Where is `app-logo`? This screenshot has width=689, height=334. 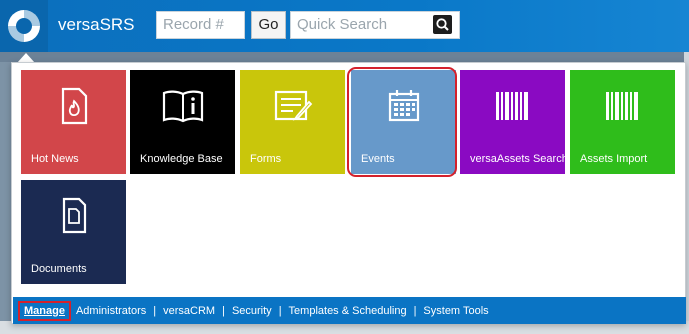
app-logo is located at coordinates (24, 26).